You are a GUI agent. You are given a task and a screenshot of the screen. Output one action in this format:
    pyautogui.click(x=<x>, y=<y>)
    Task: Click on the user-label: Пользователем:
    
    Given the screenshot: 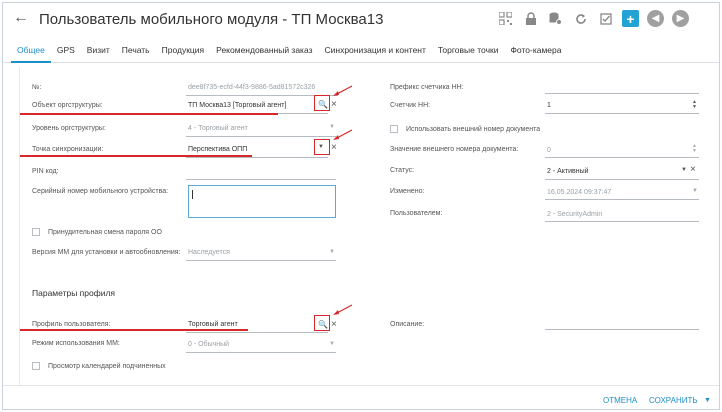 What is the action you would take?
    pyautogui.click(x=416, y=213)
    